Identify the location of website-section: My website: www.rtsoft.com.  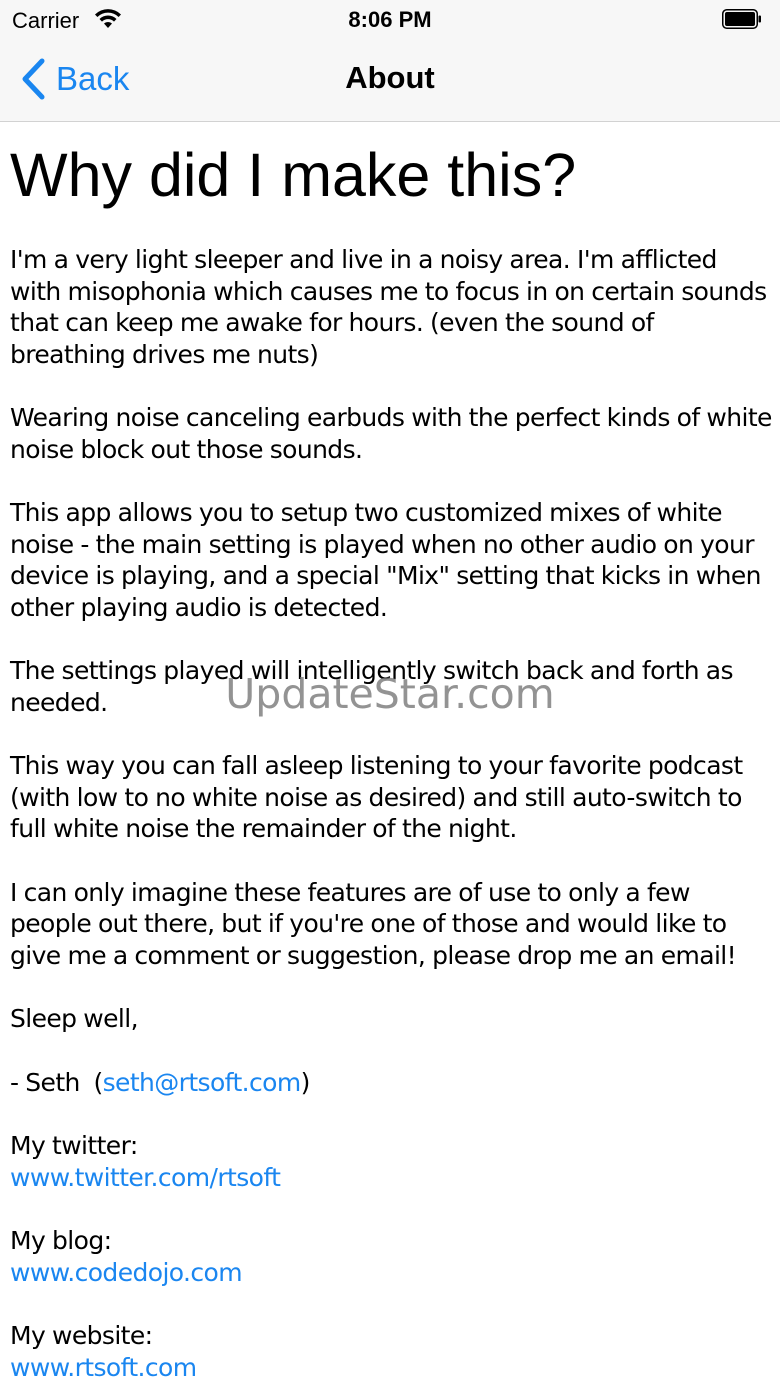
(391, 1351).